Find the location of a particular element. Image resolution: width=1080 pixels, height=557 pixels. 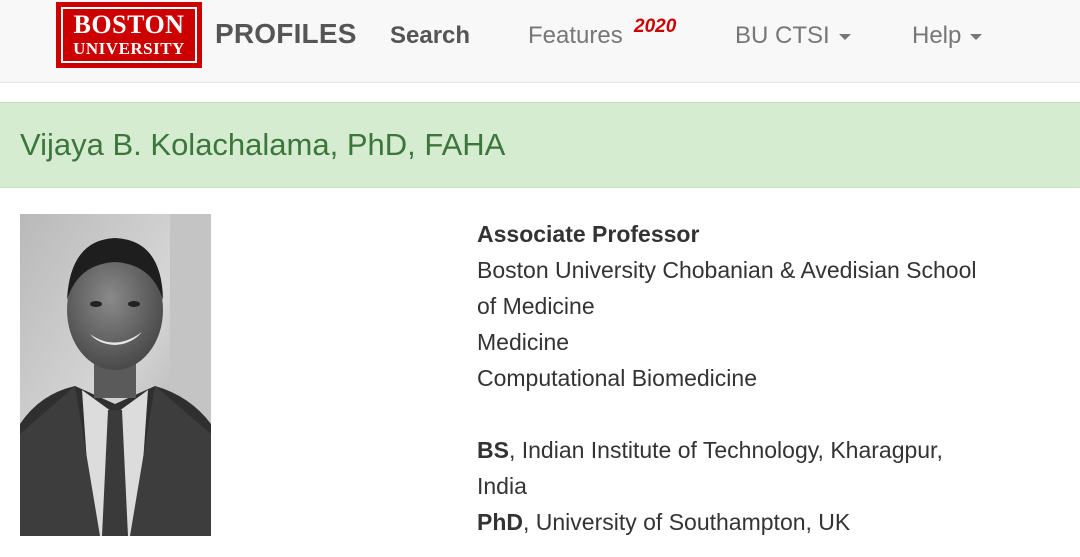

logo-line-1: BOSTON is located at coordinates (129, 24).